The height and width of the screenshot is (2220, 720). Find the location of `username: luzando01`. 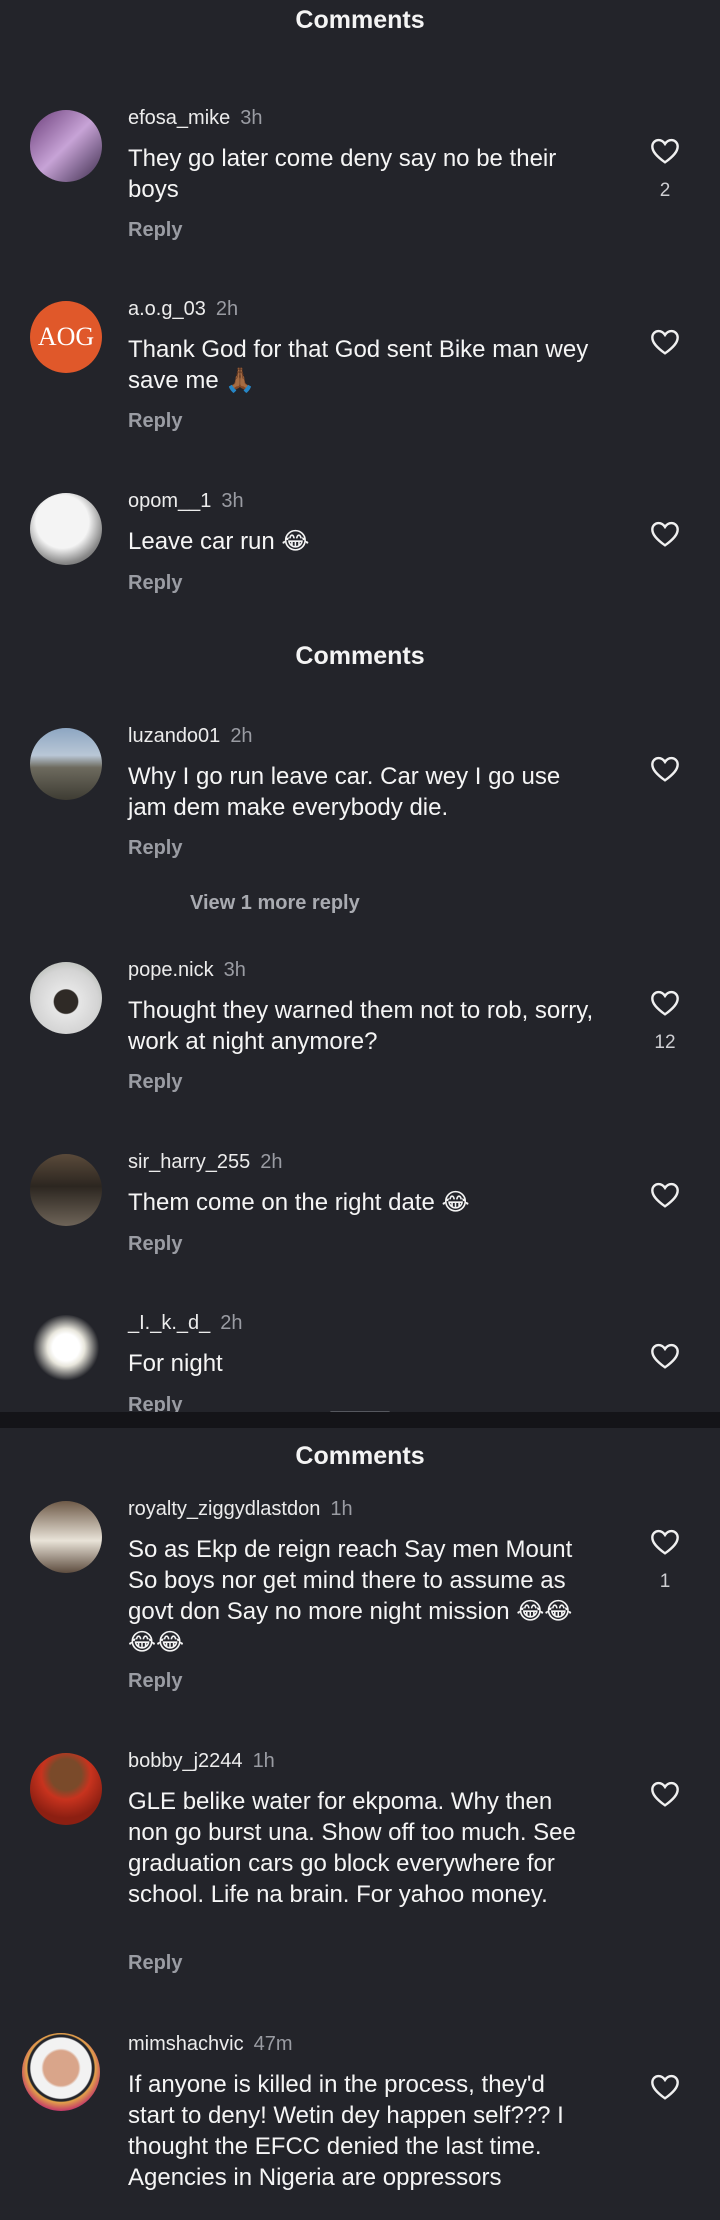

username: luzando01 is located at coordinates (174, 736).